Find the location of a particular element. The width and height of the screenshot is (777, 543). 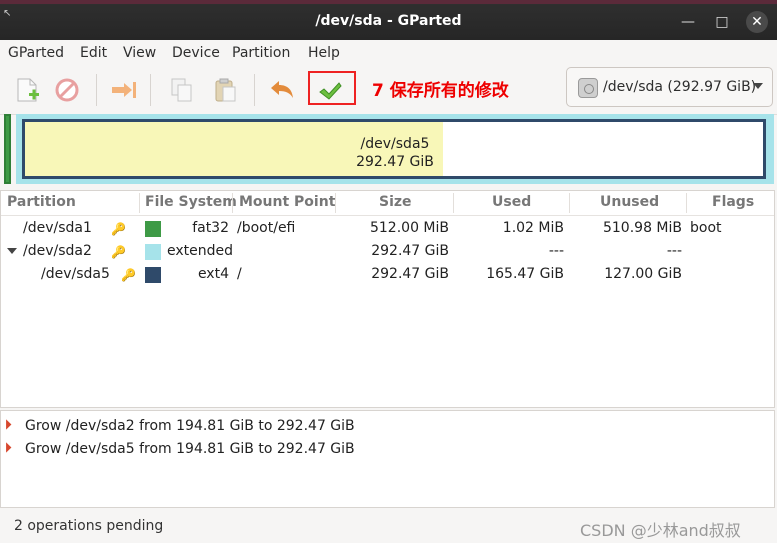

partition-map-sda5: /dev/sda5 292.47 GiB is located at coordinates (394, 149).